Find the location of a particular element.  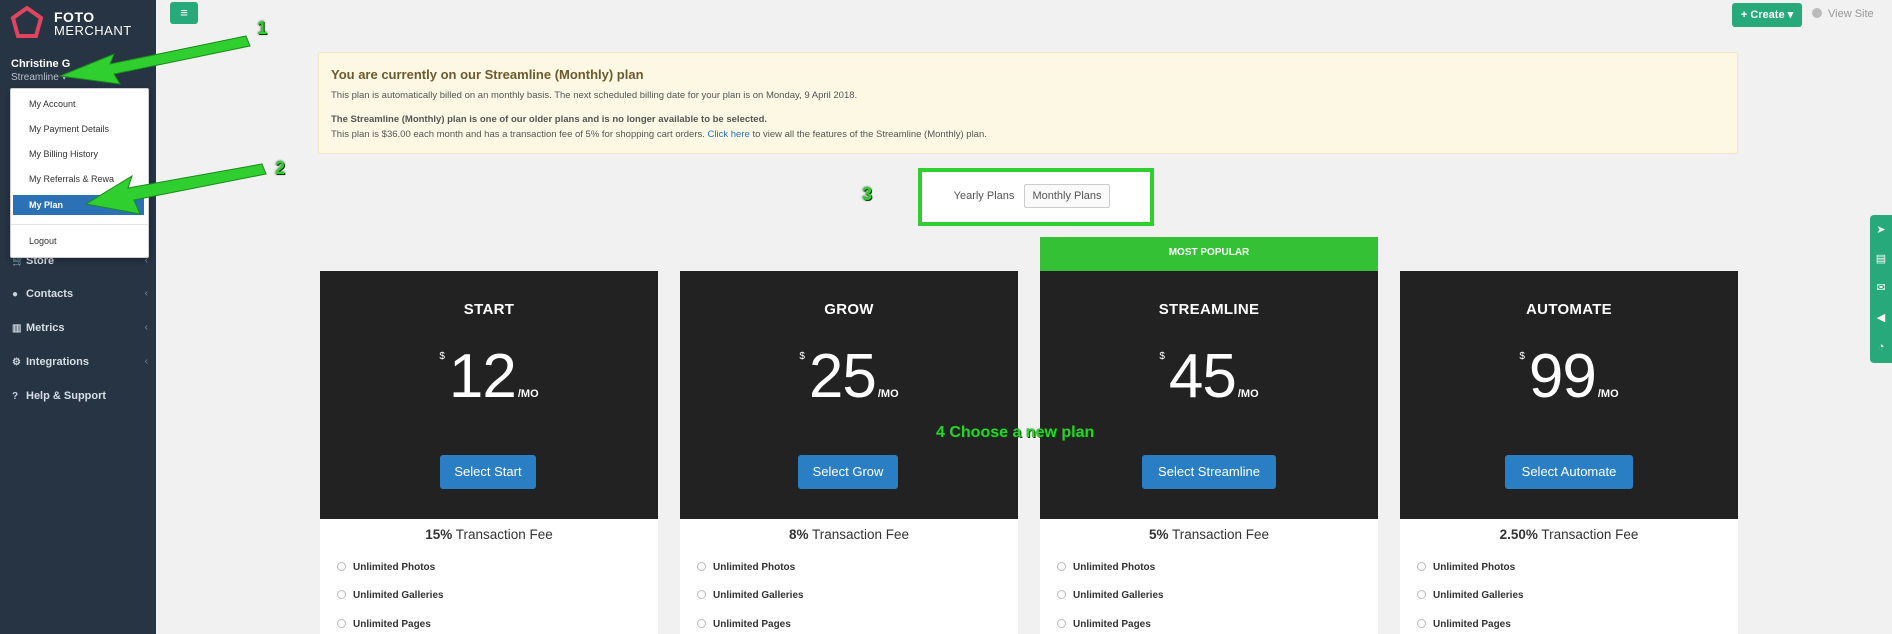

annotation-arrows is located at coordinates (162, 125).